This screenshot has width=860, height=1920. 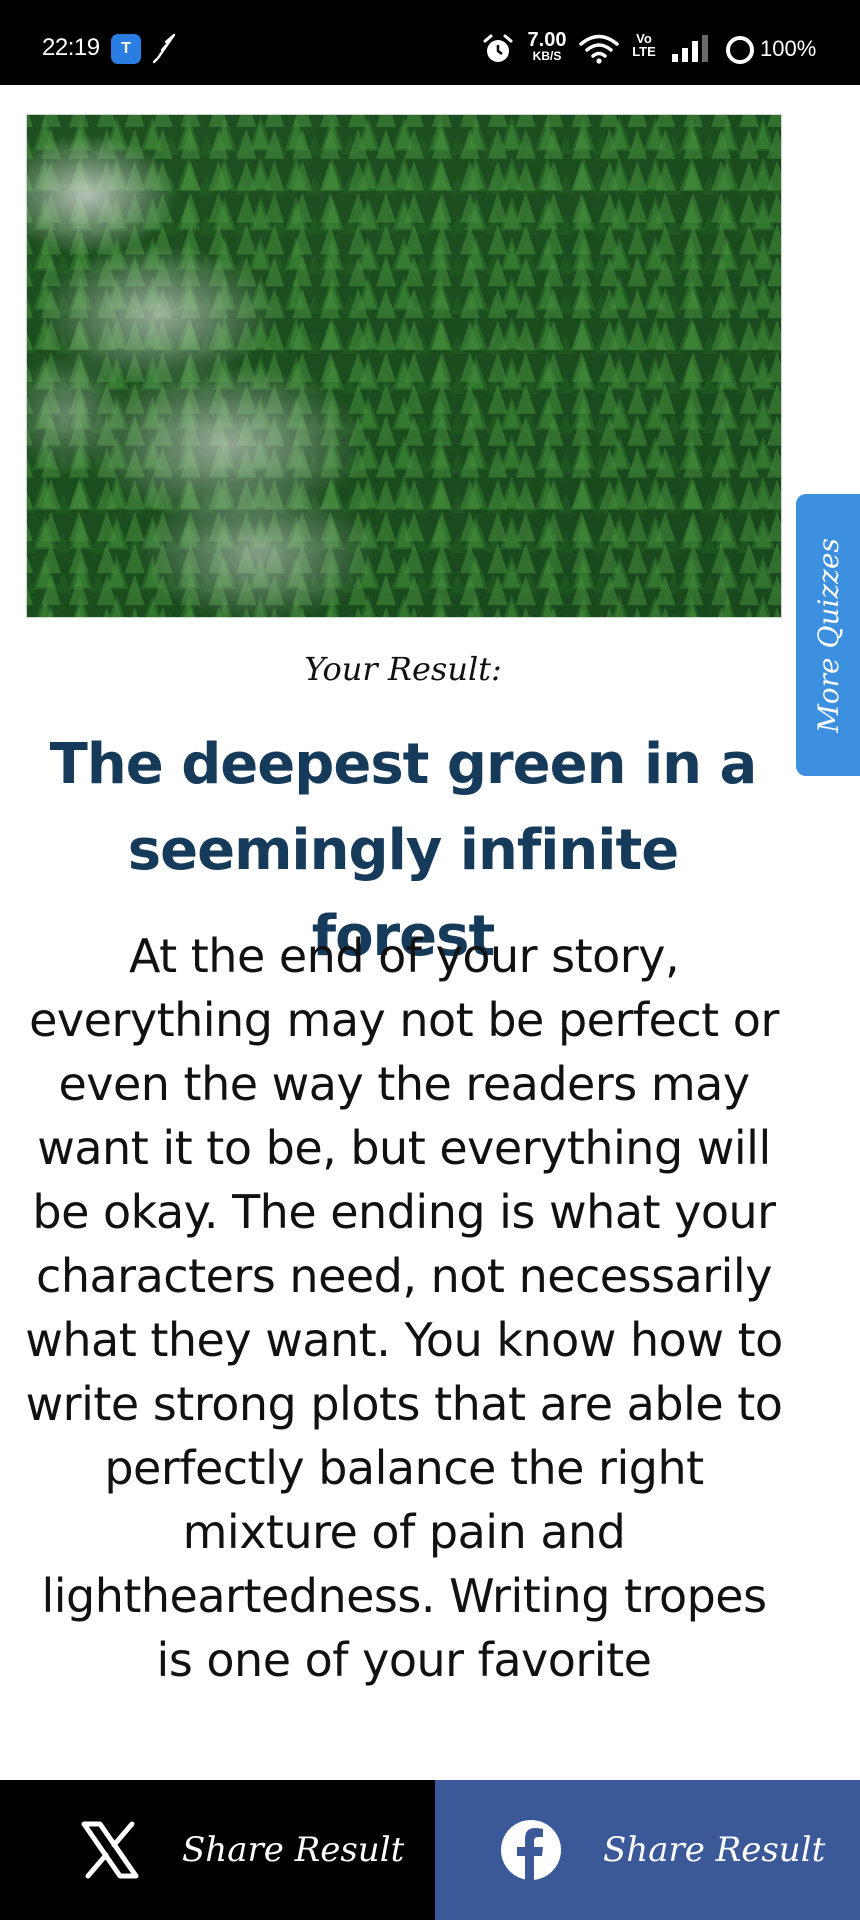 What do you see at coordinates (71, 47) in the screenshot?
I see `status-time: 22:19` at bounding box center [71, 47].